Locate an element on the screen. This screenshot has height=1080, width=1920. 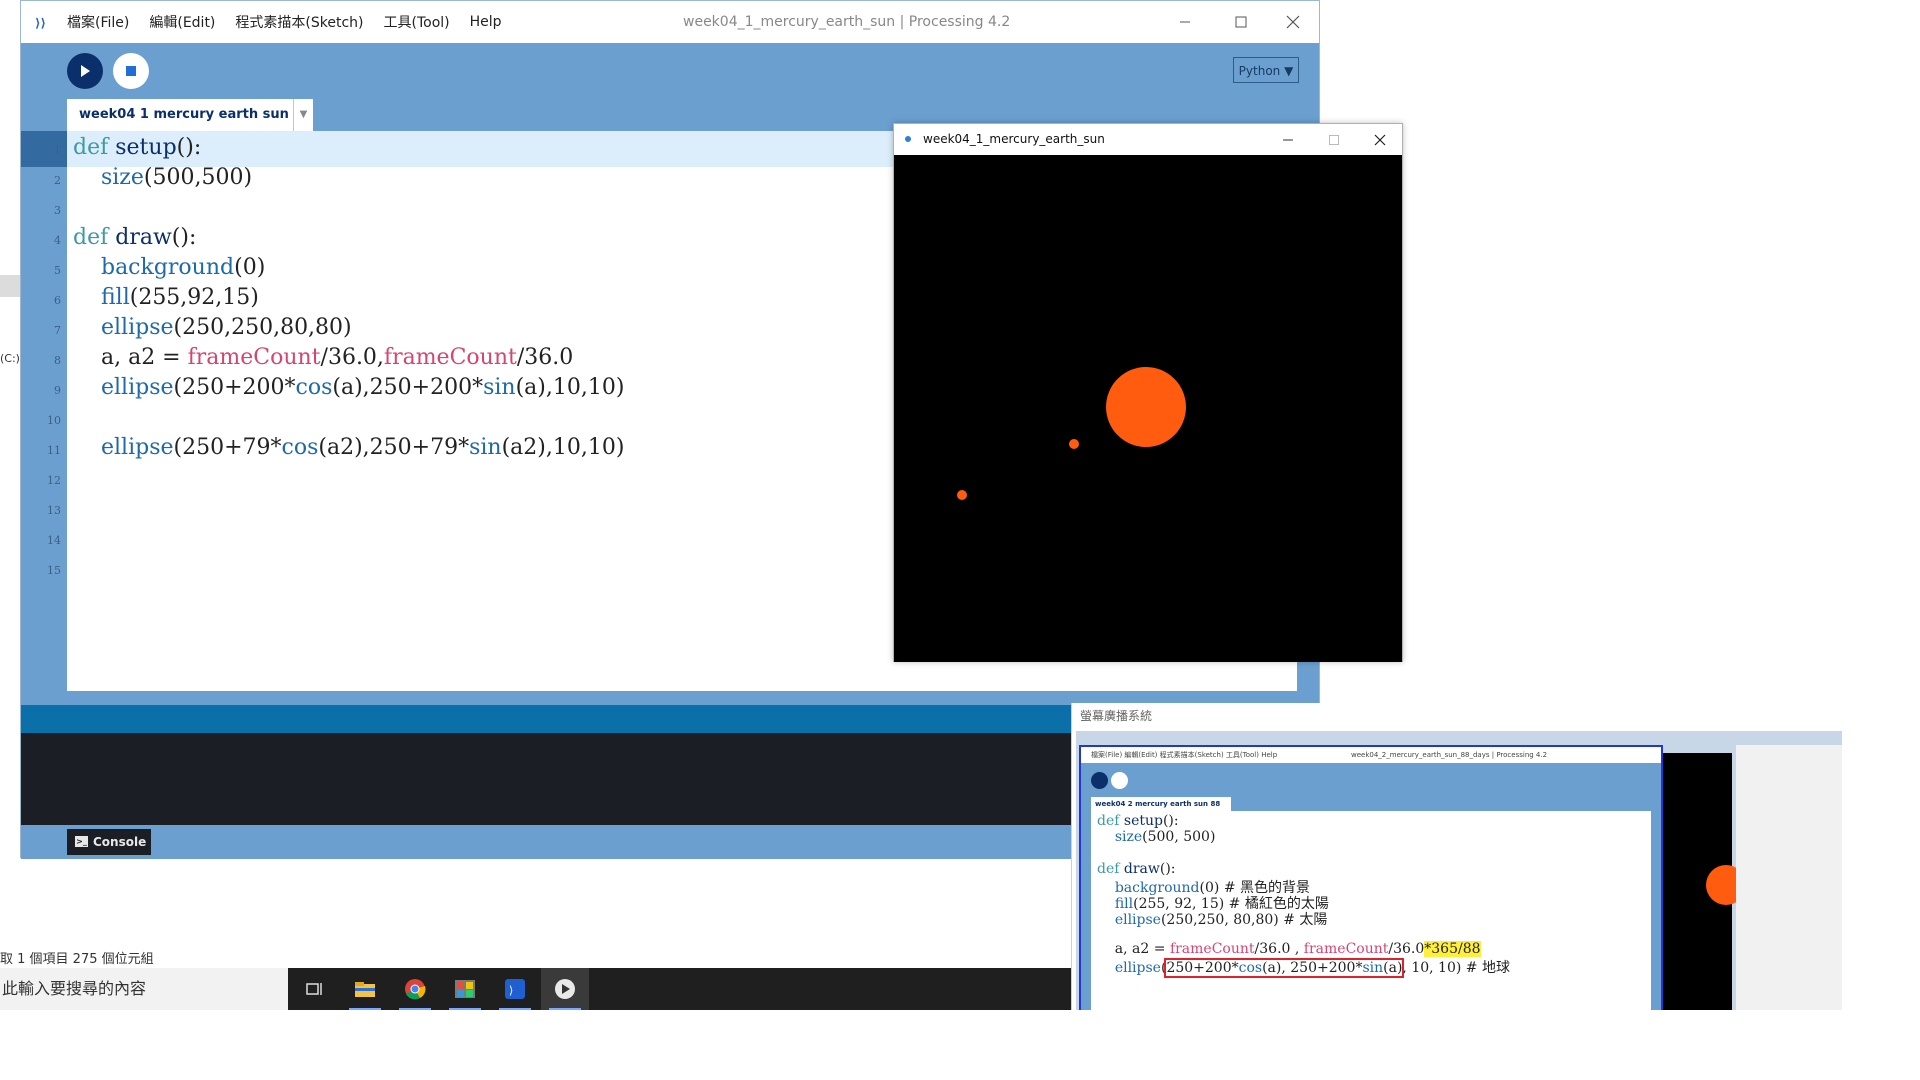
file-explorer-icon is located at coordinates (365, 989).